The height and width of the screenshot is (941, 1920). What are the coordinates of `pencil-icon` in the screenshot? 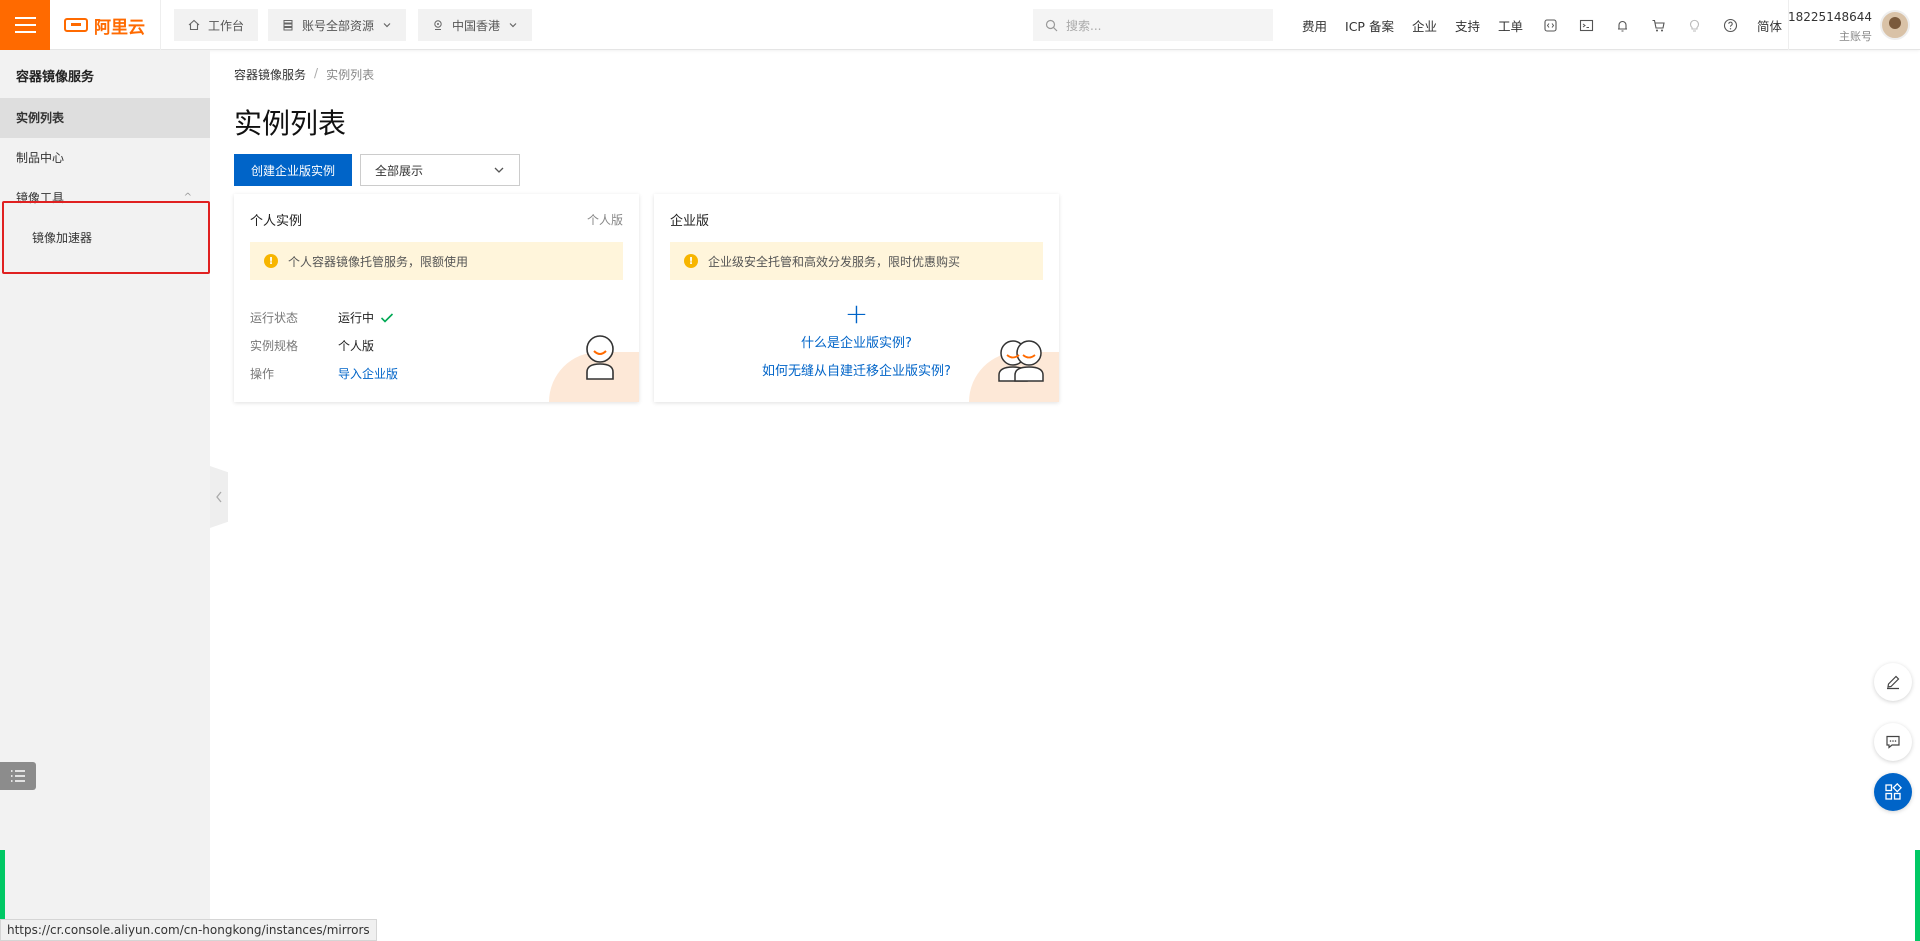 It's located at (1893, 682).